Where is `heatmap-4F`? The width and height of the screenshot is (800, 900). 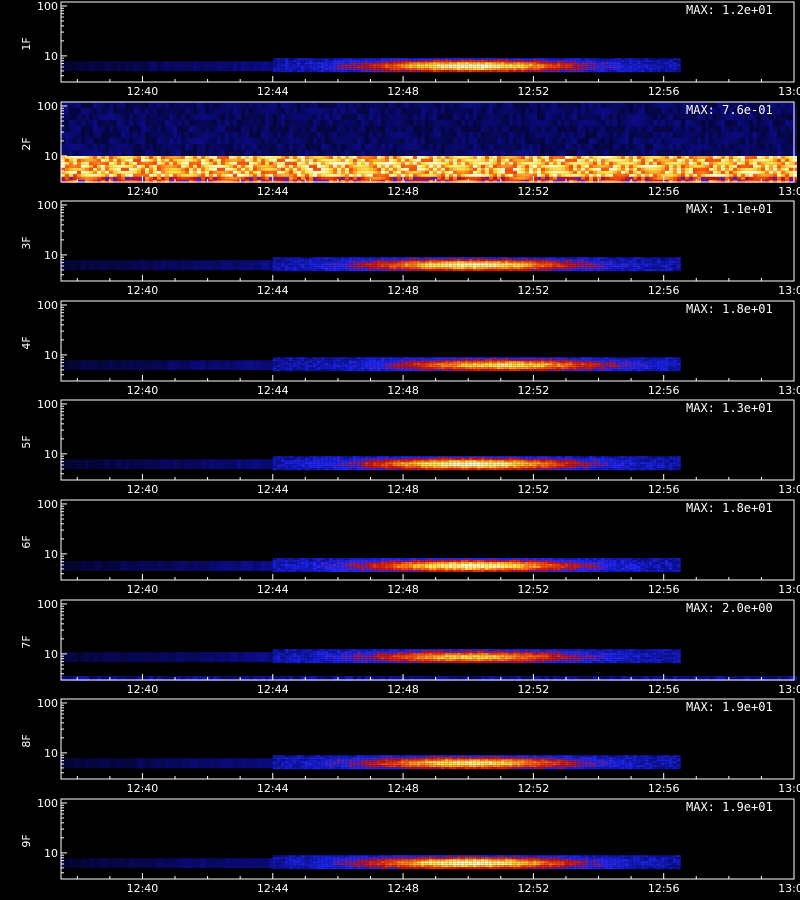 heatmap-4F is located at coordinates (371, 364).